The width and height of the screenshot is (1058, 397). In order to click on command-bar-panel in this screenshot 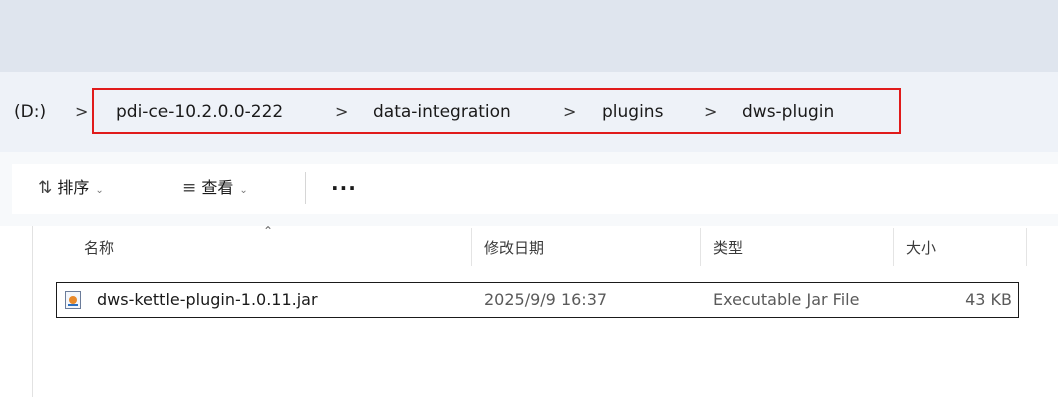, I will do `click(535, 189)`.